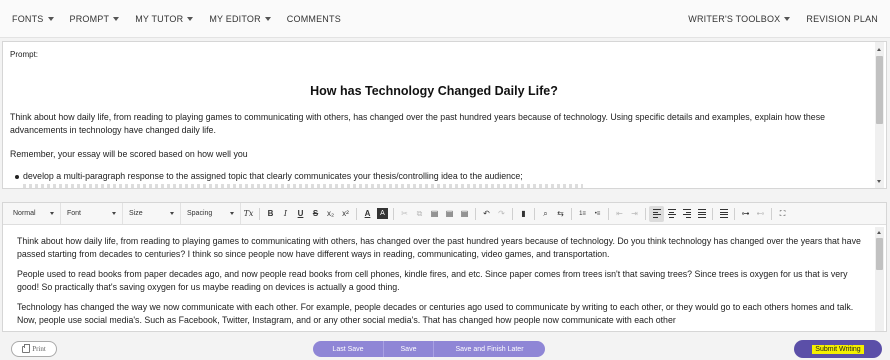  I want to click on link-icon: ⊶, so click(745, 214).